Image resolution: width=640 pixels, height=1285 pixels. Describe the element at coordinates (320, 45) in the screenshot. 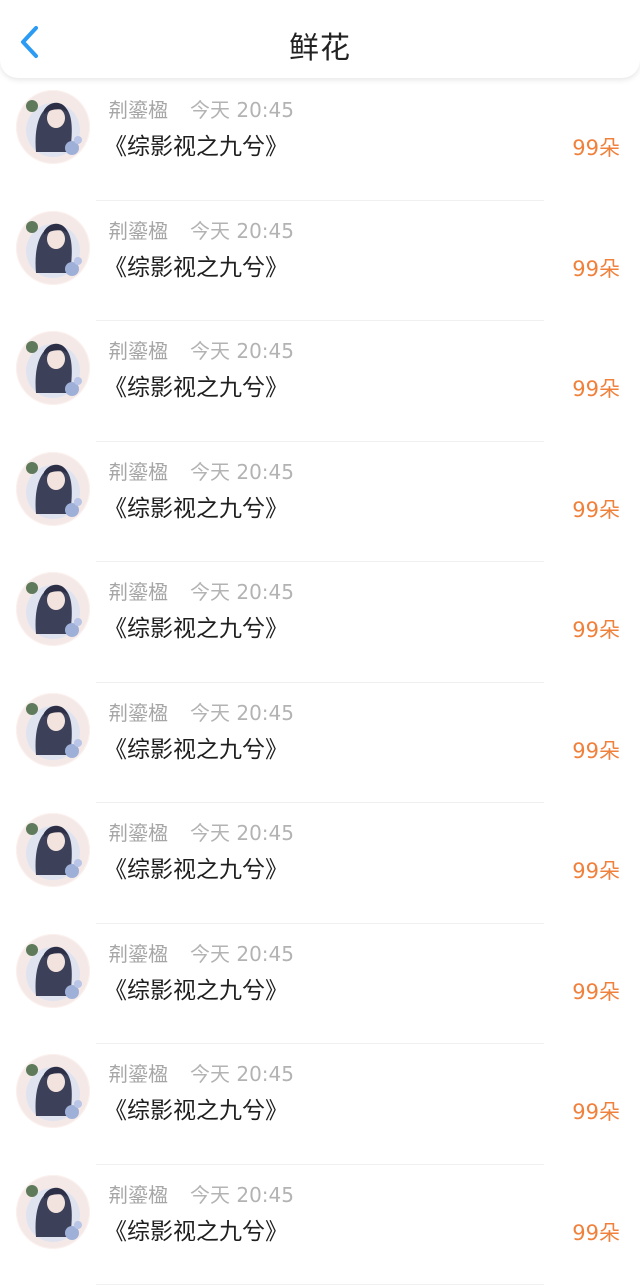

I see `page-title: 鲜花` at that location.